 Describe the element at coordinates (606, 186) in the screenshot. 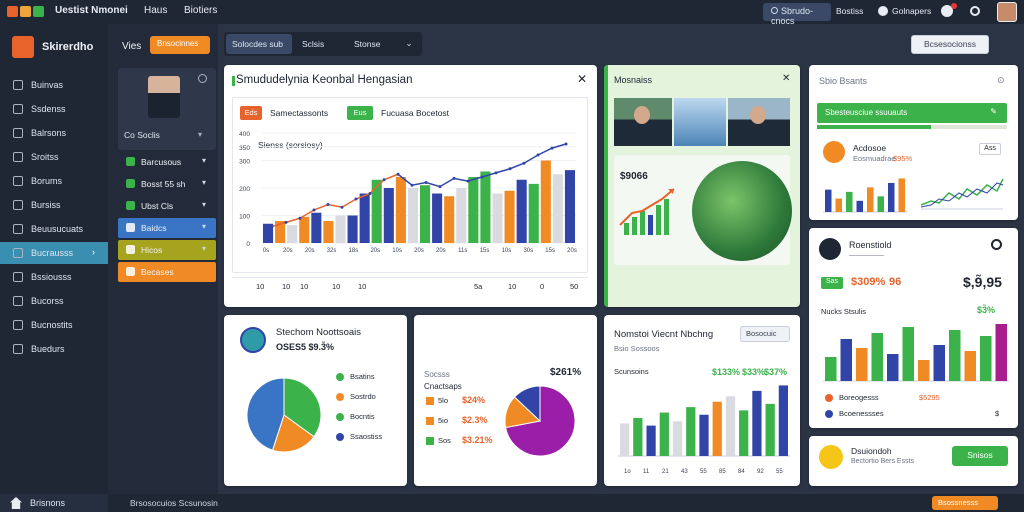

I see `media-card-header-bar` at that location.